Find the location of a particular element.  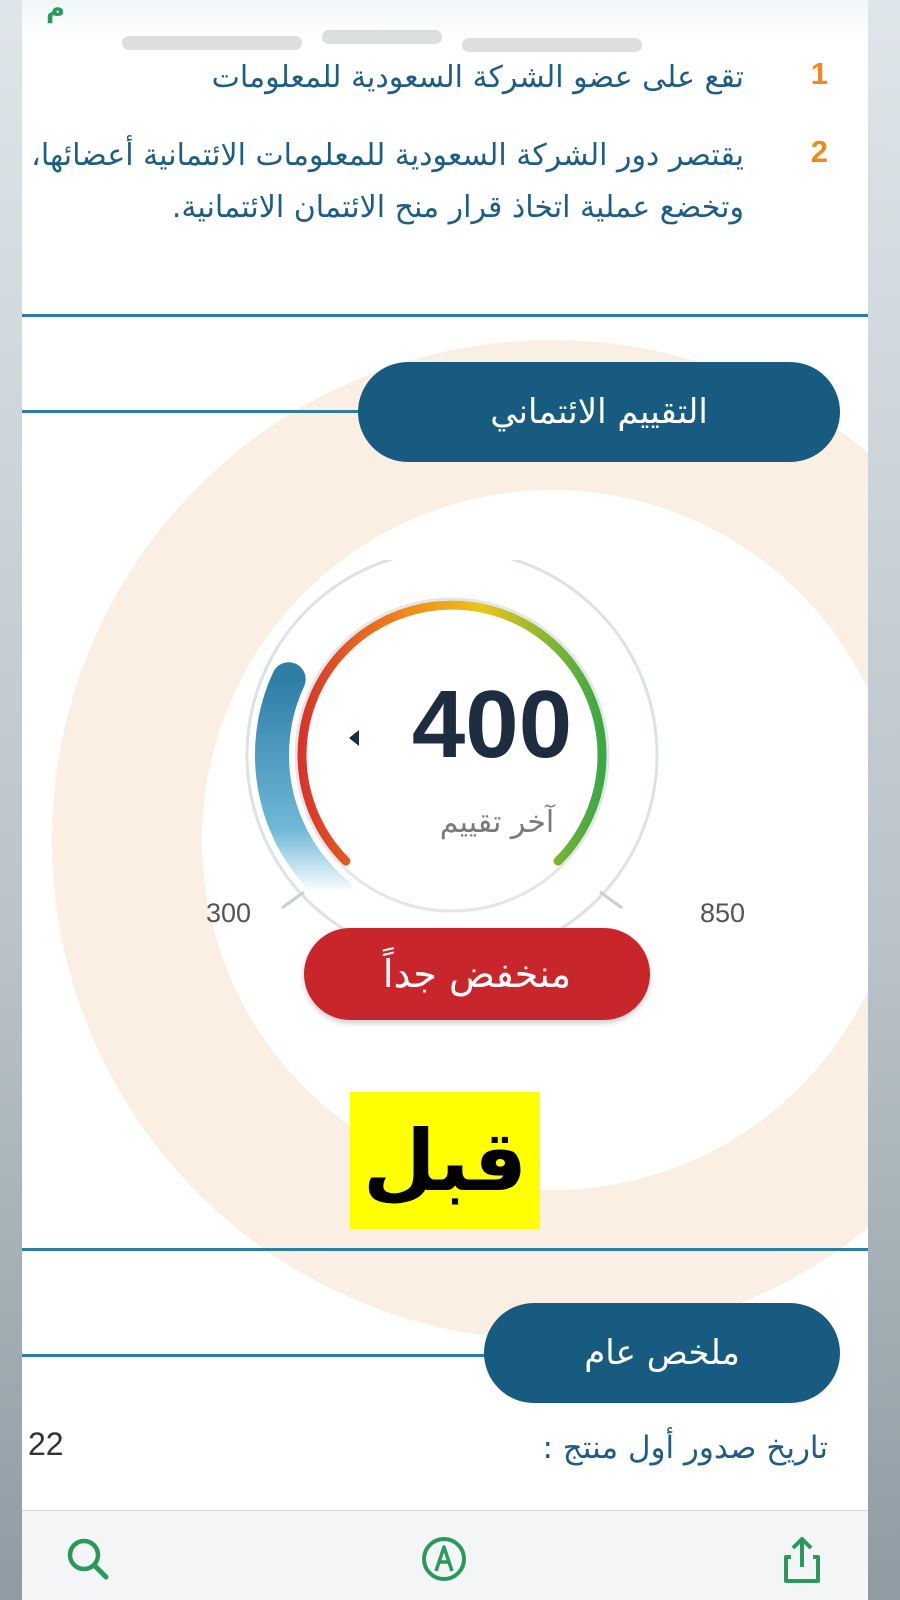

share-button is located at coordinates (802, 1559).